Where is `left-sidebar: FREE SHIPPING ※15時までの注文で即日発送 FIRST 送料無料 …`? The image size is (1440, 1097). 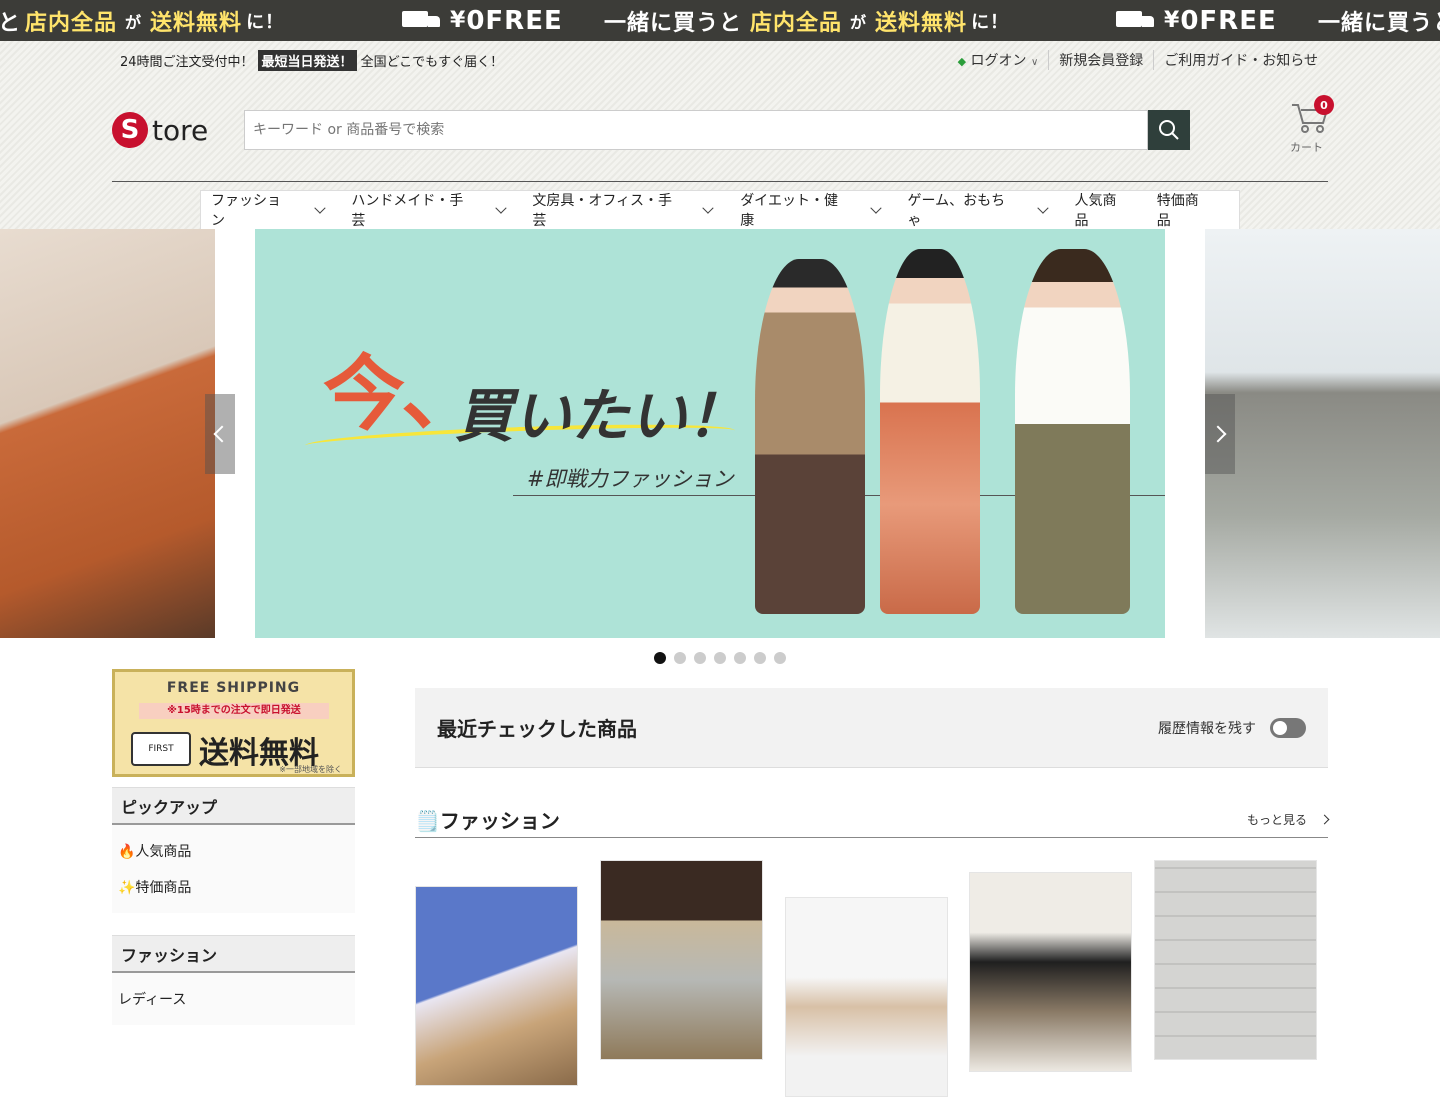 left-sidebar: FREE SHIPPING ※15時までの注文で即日発送 FIRST 送料無料 … is located at coordinates (233, 847).